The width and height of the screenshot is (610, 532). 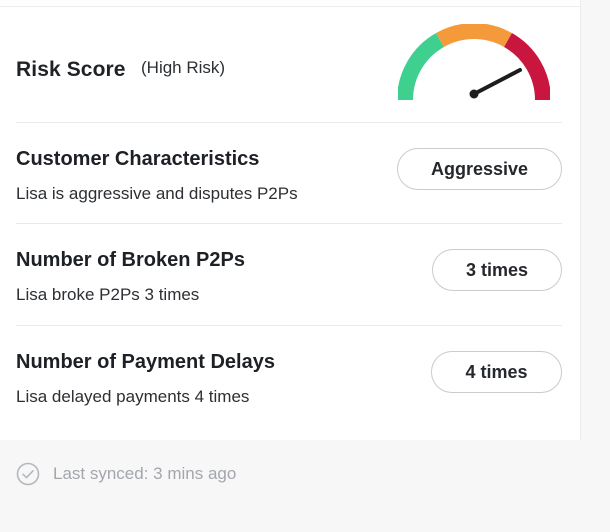 What do you see at coordinates (157, 193) in the screenshot?
I see `item-description: Lisa is aggressive and disputes P2Ps` at bounding box center [157, 193].